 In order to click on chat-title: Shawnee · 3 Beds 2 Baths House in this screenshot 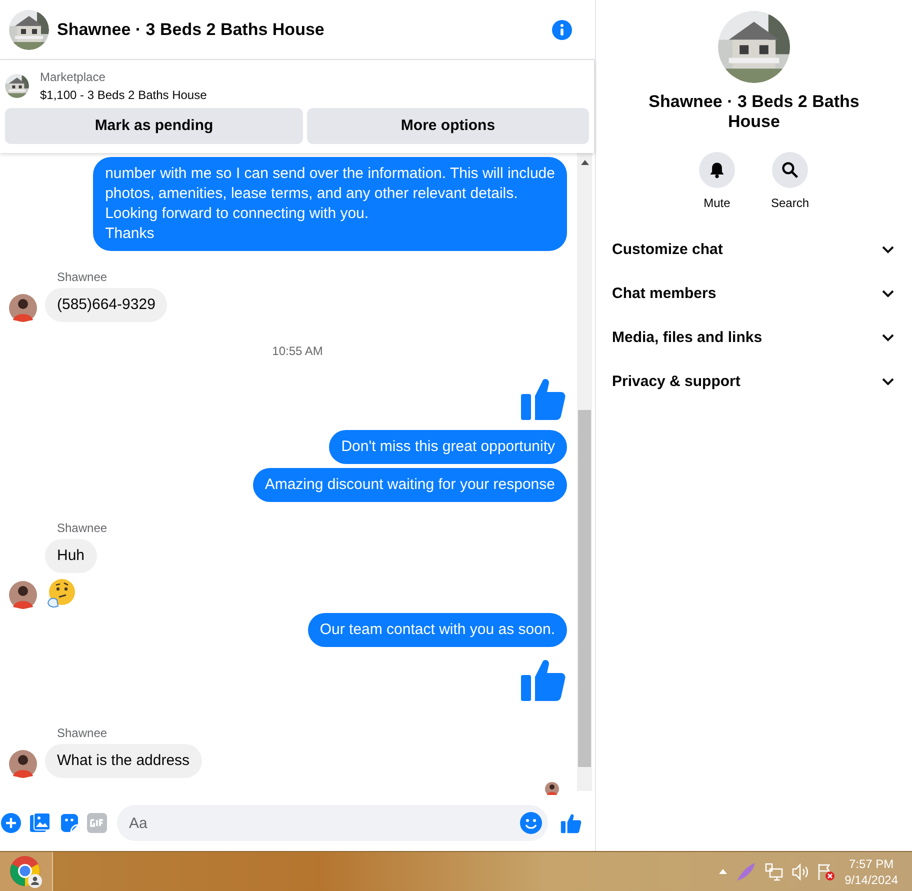, I will do `click(191, 29)`.